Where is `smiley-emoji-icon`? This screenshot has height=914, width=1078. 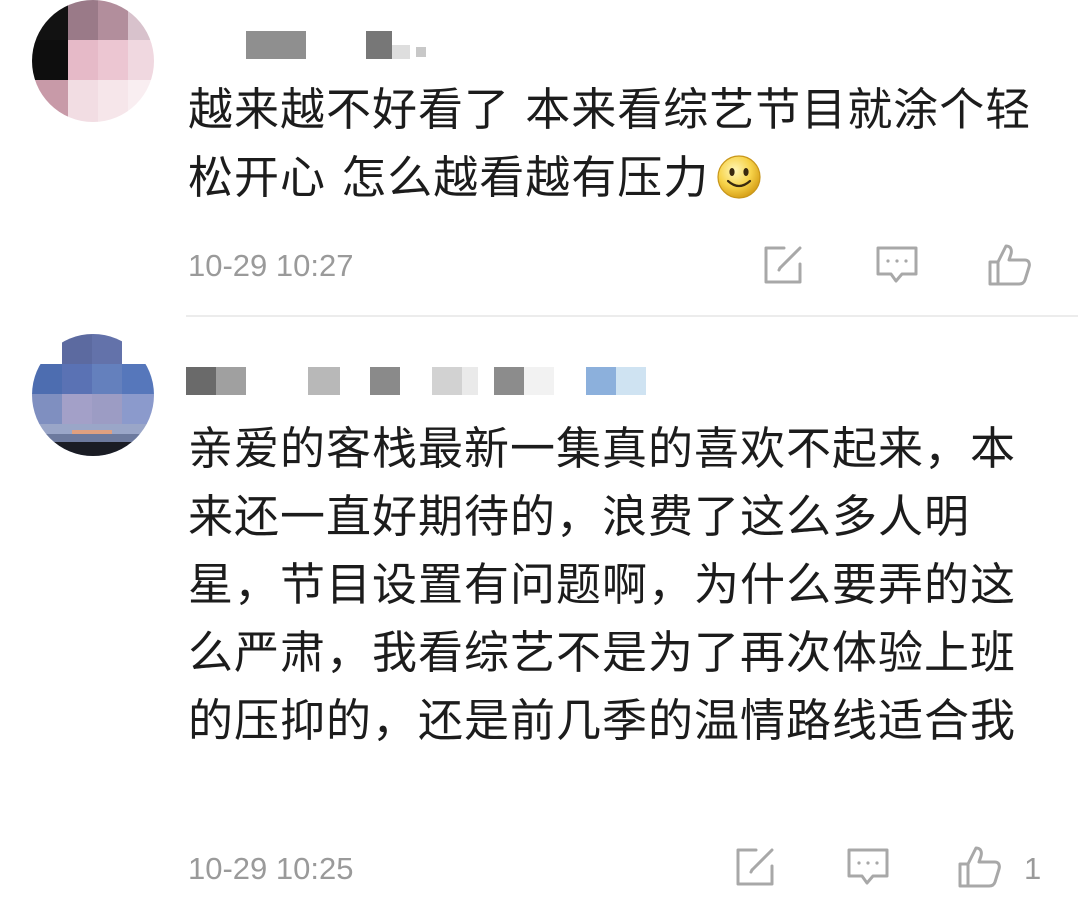
smiley-emoji-icon is located at coordinates (739, 186).